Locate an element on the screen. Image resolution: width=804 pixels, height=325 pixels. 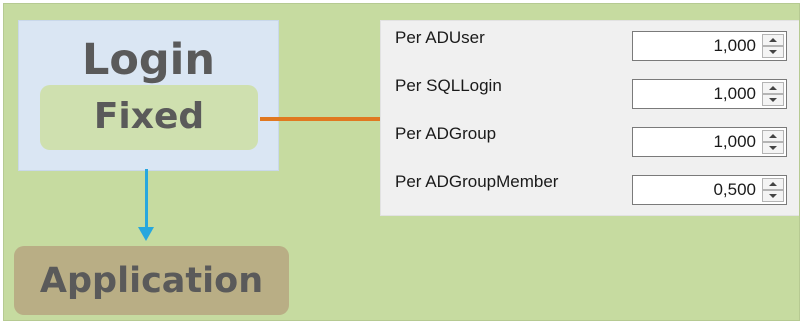
setting-label-ad-group-member: Per ADGroupMember is located at coordinates (477, 181).